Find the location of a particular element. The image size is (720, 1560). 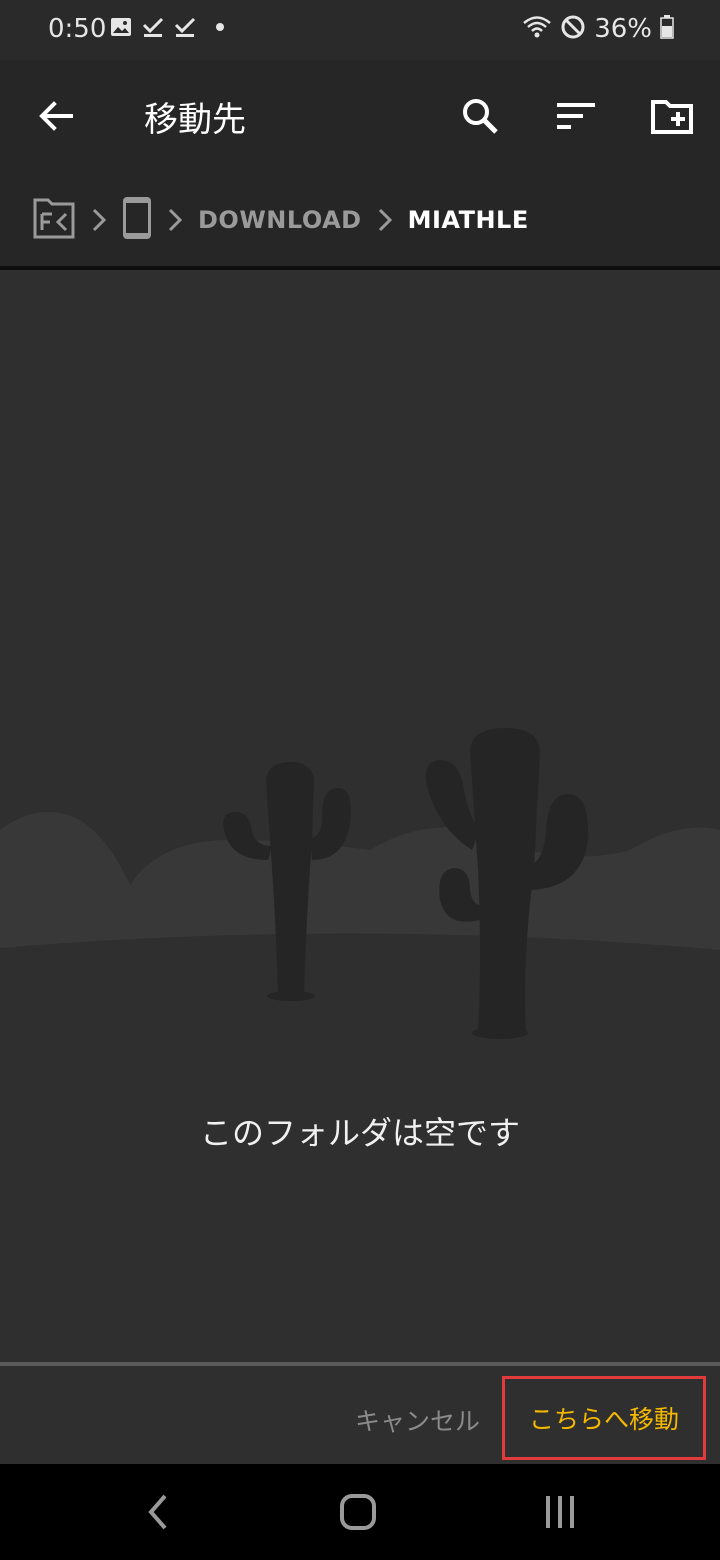

page-title: 移動先 is located at coordinates (195, 120).